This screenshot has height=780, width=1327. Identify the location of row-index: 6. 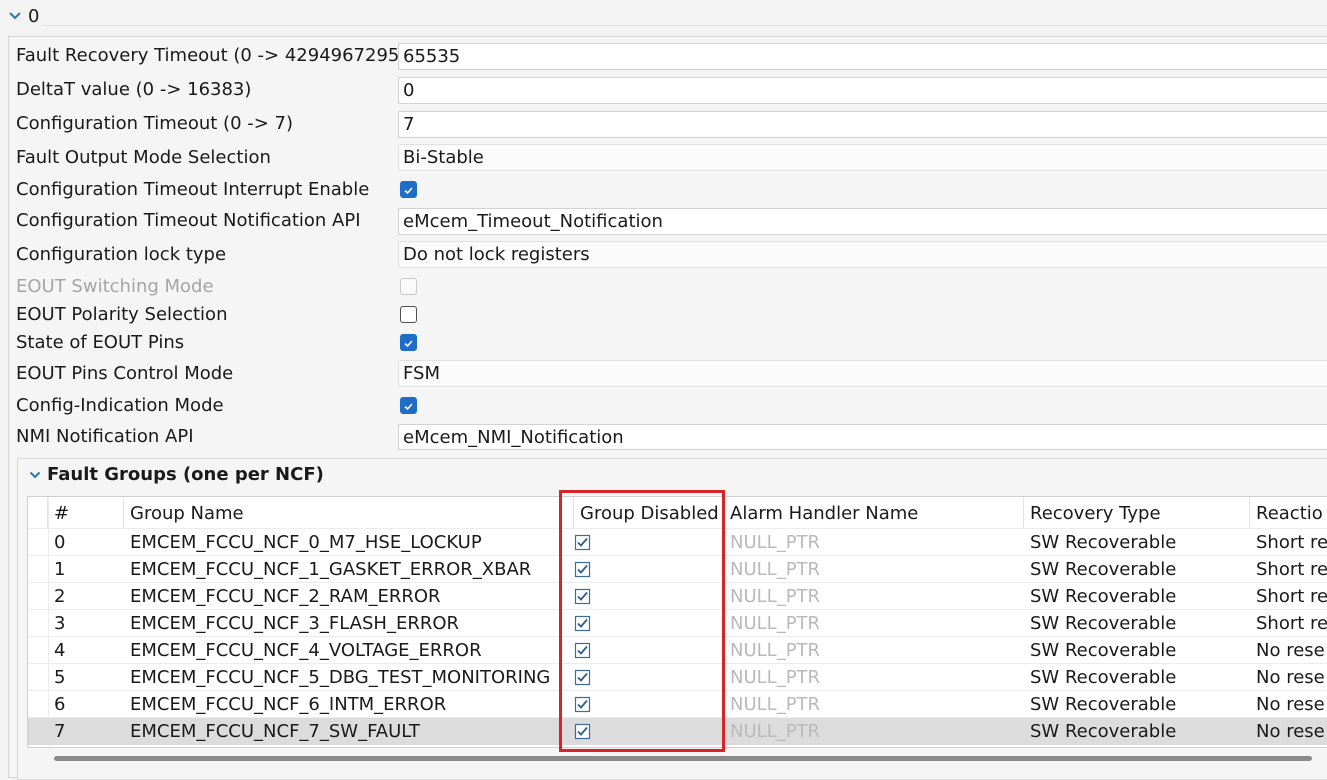
(60, 704).